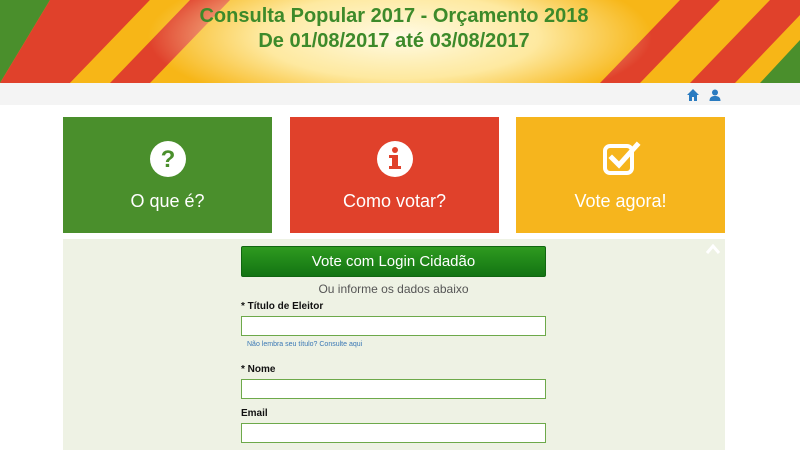 The image size is (800, 450). What do you see at coordinates (393, 389) in the screenshot?
I see `nome-field` at bounding box center [393, 389].